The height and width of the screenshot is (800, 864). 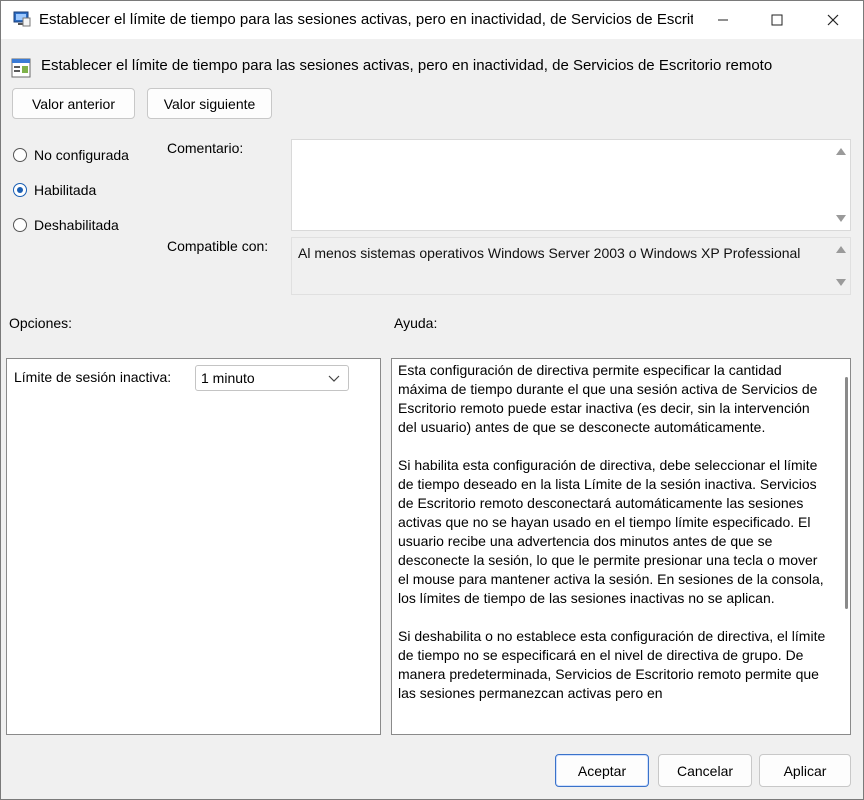 I want to click on idle-limit-select: 1 minuto, so click(x=272, y=378).